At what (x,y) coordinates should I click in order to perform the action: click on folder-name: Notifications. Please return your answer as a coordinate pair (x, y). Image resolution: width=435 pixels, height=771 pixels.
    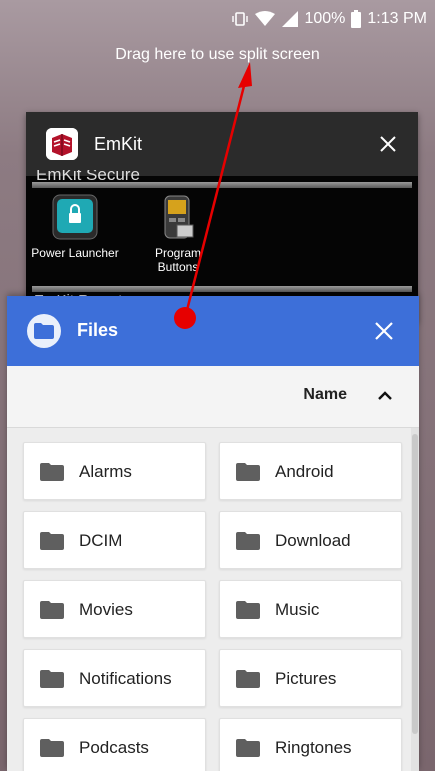
    Looking at the image, I should click on (125, 678).